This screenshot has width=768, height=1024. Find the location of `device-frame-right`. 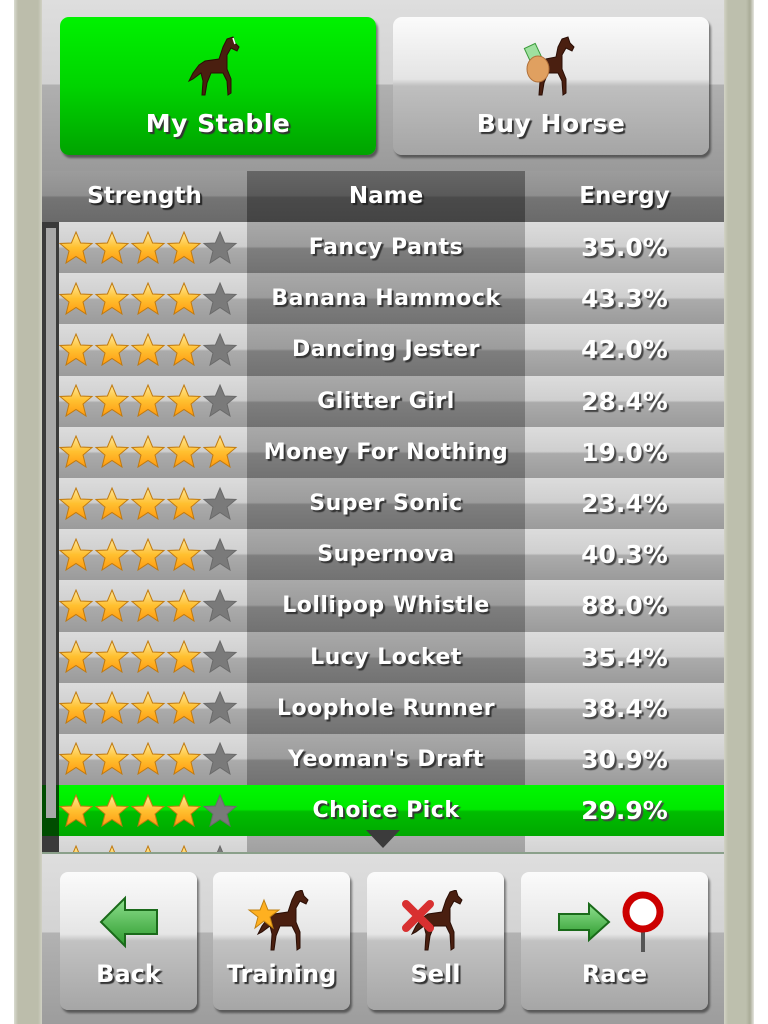

device-frame-right is located at coordinates (739, 512).